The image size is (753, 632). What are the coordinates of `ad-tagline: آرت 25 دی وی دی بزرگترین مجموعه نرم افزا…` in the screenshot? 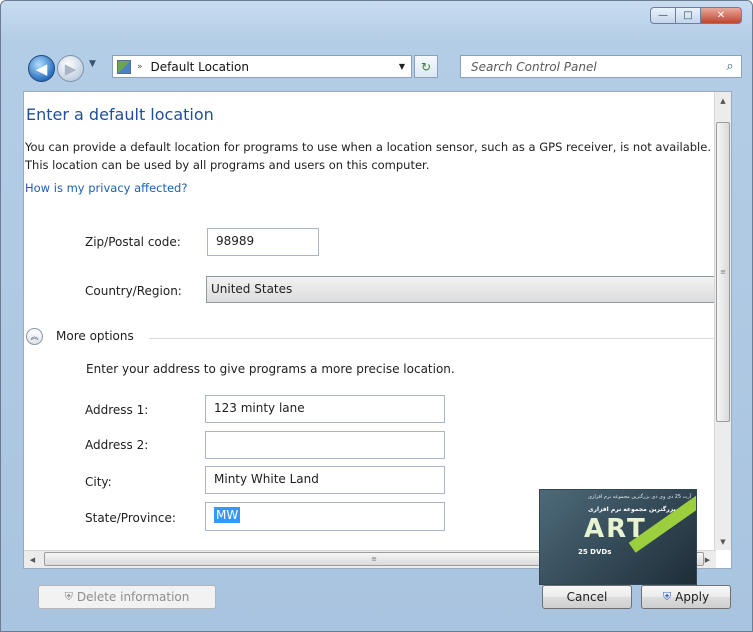 It's located at (640, 497).